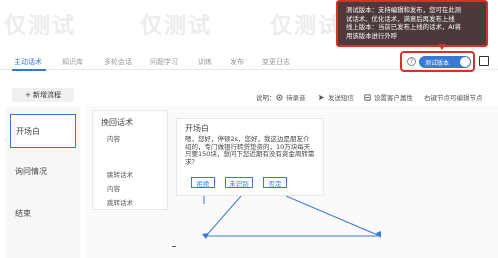  What do you see at coordinates (400, 18) in the screenshot?
I see `tooltip-line: 试话术、优化话术，满意后再发布上线` at bounding box center [400, 18].